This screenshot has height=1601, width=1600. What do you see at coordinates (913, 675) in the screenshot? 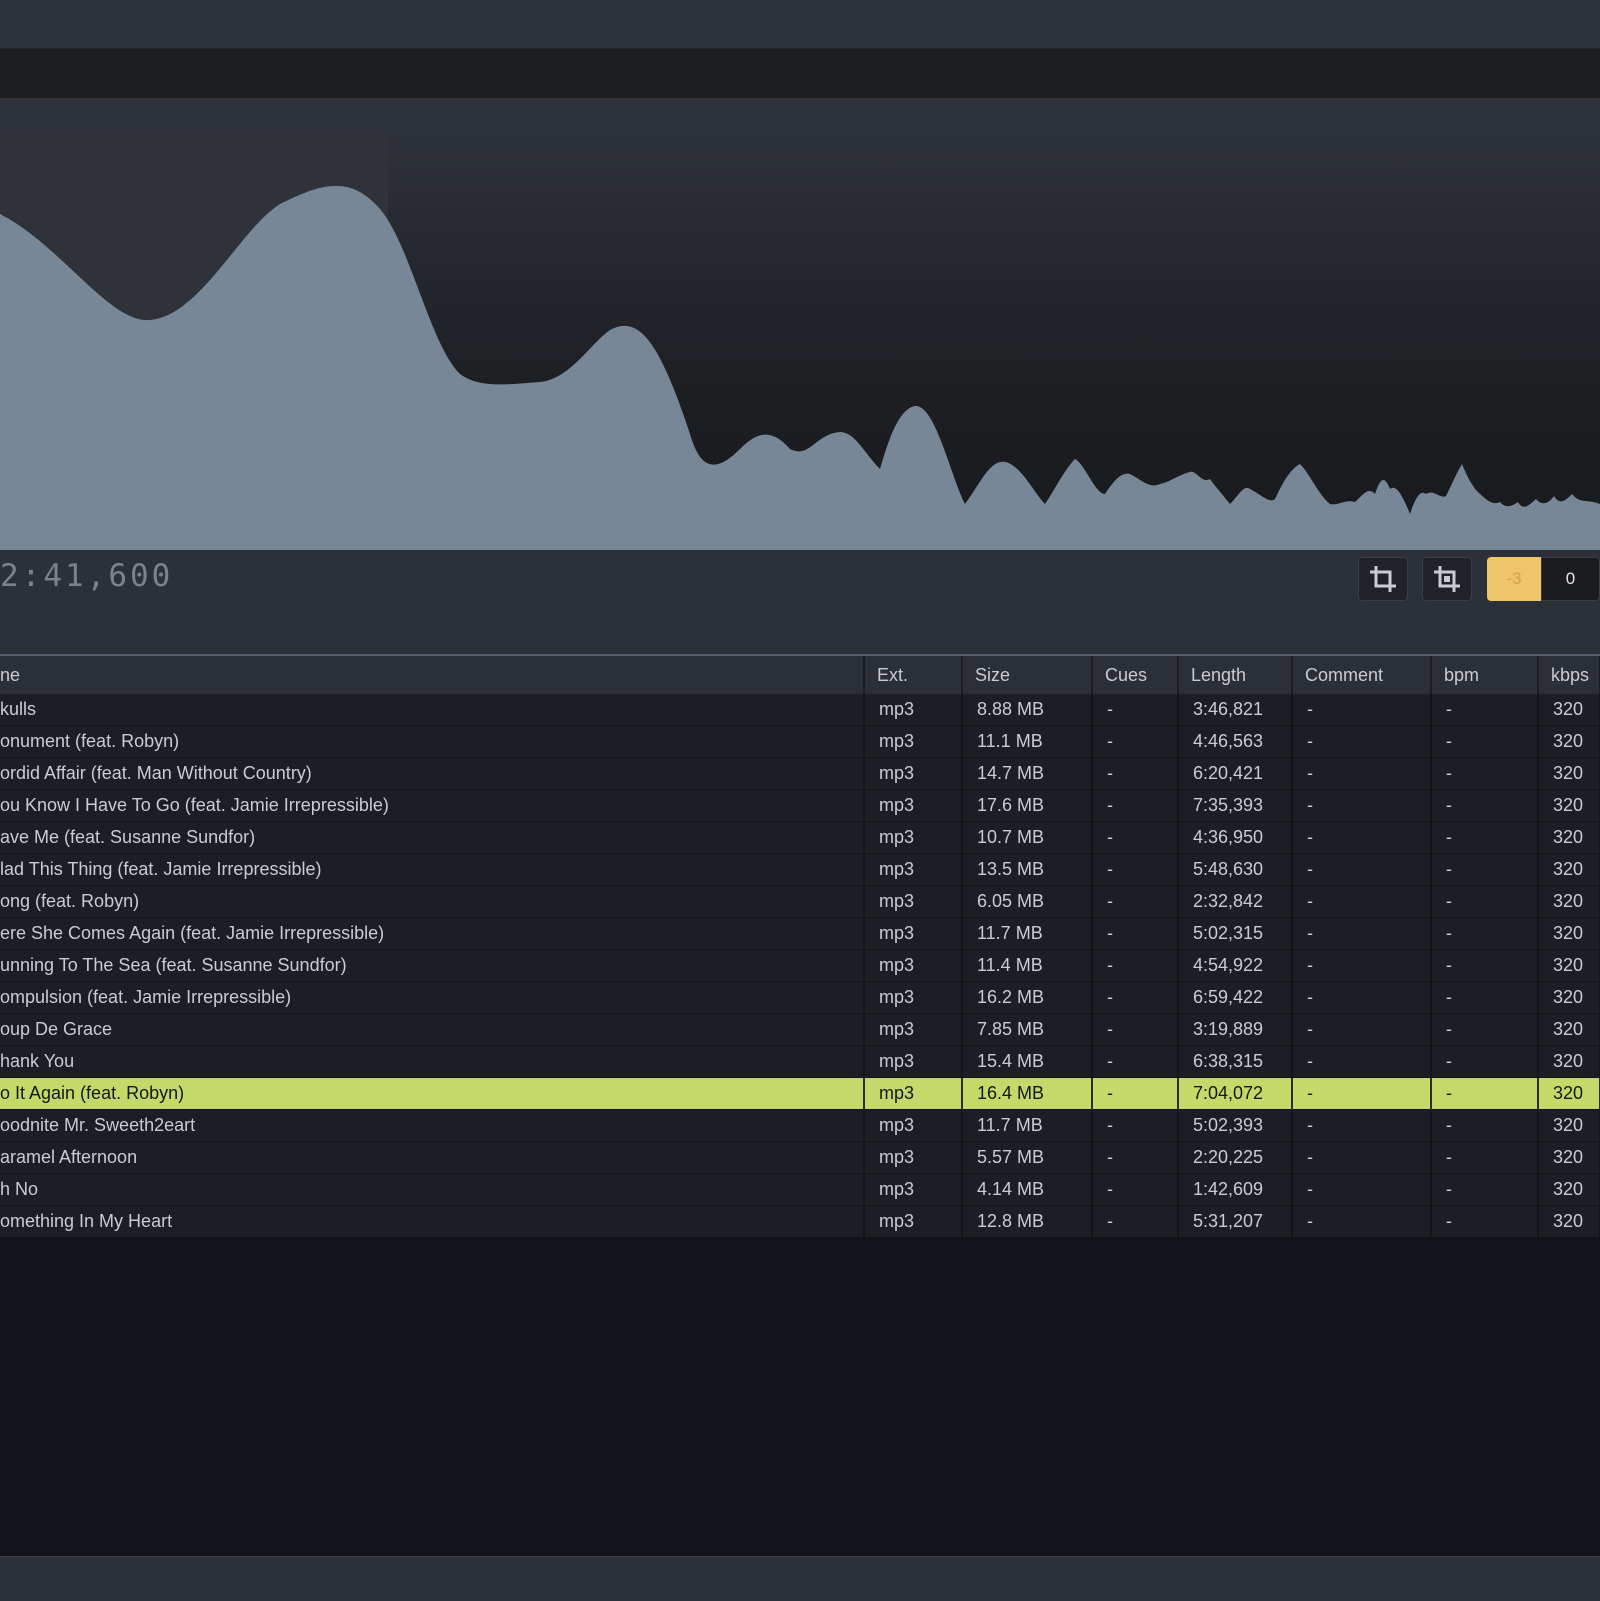
I see `column-header-ext: Ext.` at bounding box center [913, 675].